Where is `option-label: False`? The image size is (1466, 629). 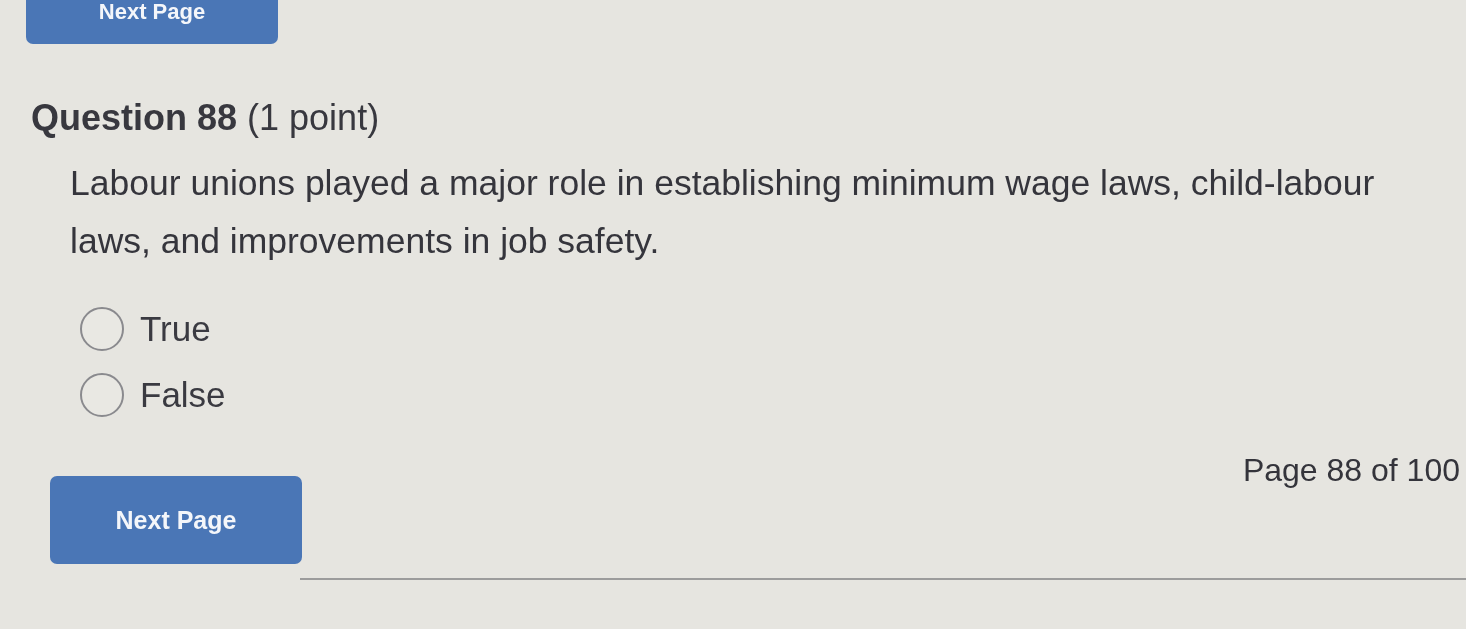
option-label: False is located at coordinates (183, 395).